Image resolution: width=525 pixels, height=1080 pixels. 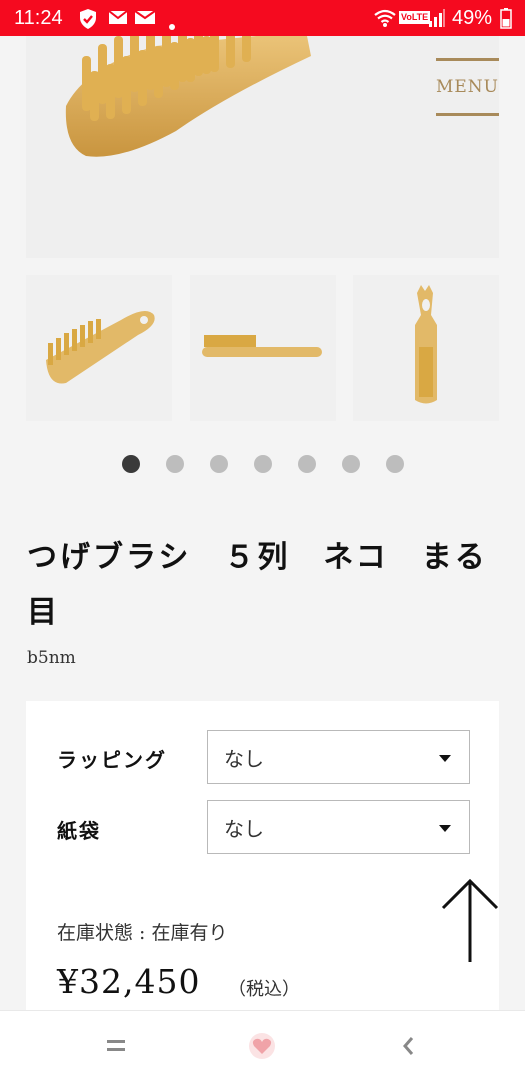 I want to click on signal-icon, so click(x=437, y=21).